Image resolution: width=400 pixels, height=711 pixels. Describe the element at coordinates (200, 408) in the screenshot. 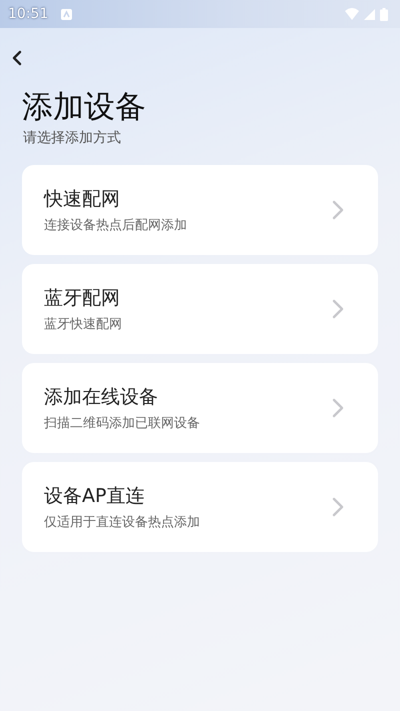

I see `option-card: 添加在线设备 扫描二维码添加已联网设备` at that location.